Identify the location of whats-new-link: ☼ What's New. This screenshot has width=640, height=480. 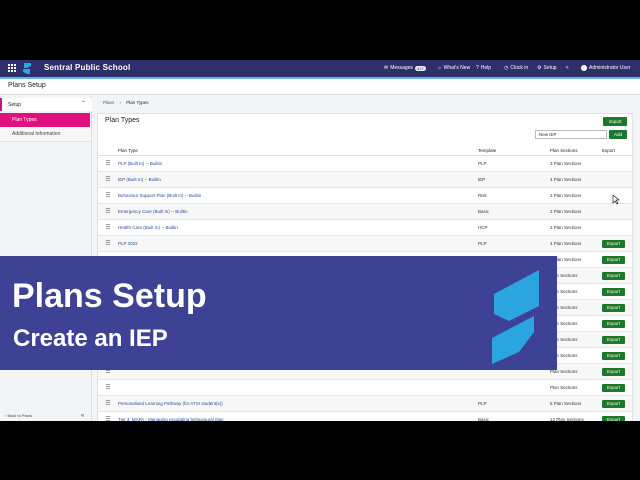
(453, 68).